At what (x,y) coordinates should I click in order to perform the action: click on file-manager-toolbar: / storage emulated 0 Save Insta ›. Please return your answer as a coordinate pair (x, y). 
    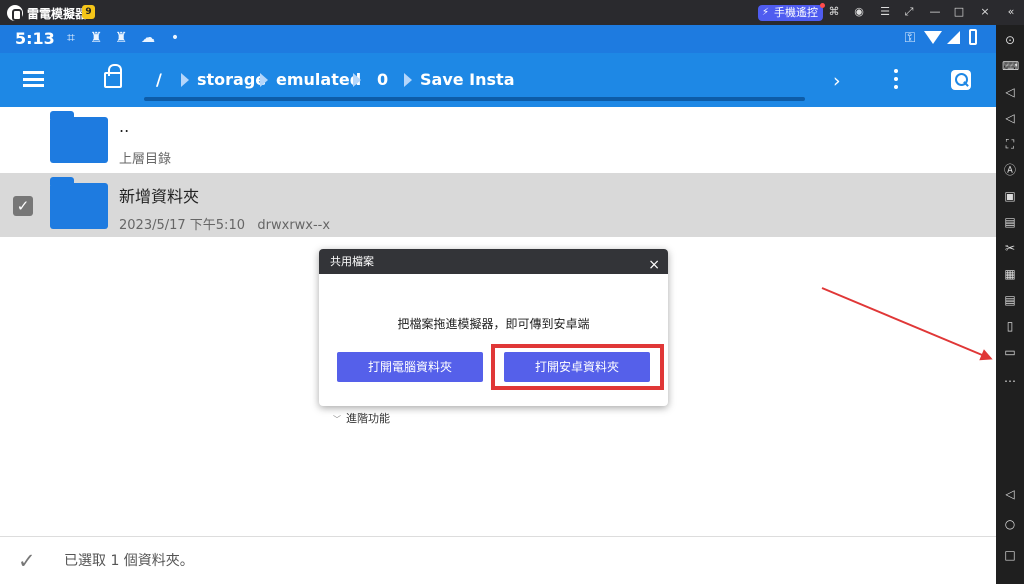
    Looking at the image, I should click on (498, 80).